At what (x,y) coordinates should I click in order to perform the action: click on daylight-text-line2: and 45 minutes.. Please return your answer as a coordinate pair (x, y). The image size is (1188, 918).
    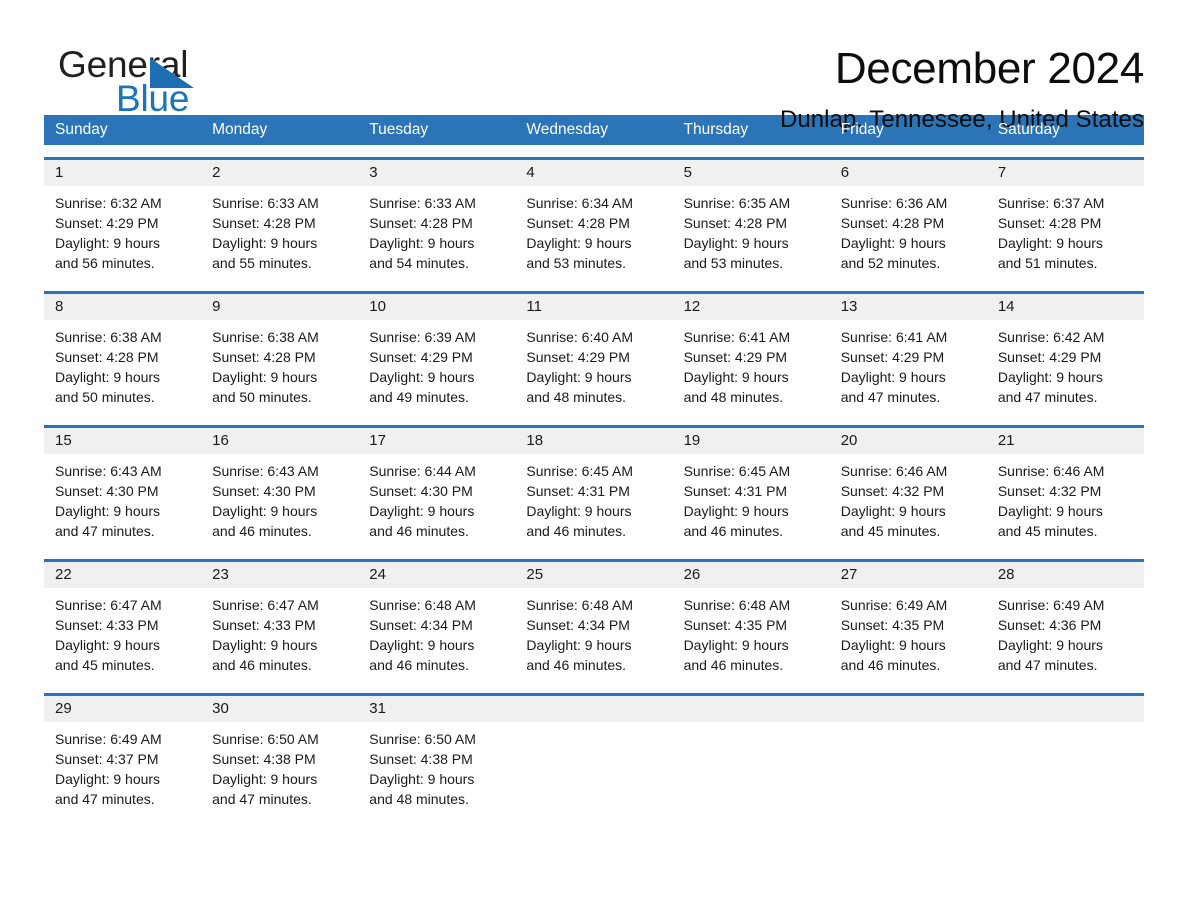
    Looking at the image, I should click on (890, 531).